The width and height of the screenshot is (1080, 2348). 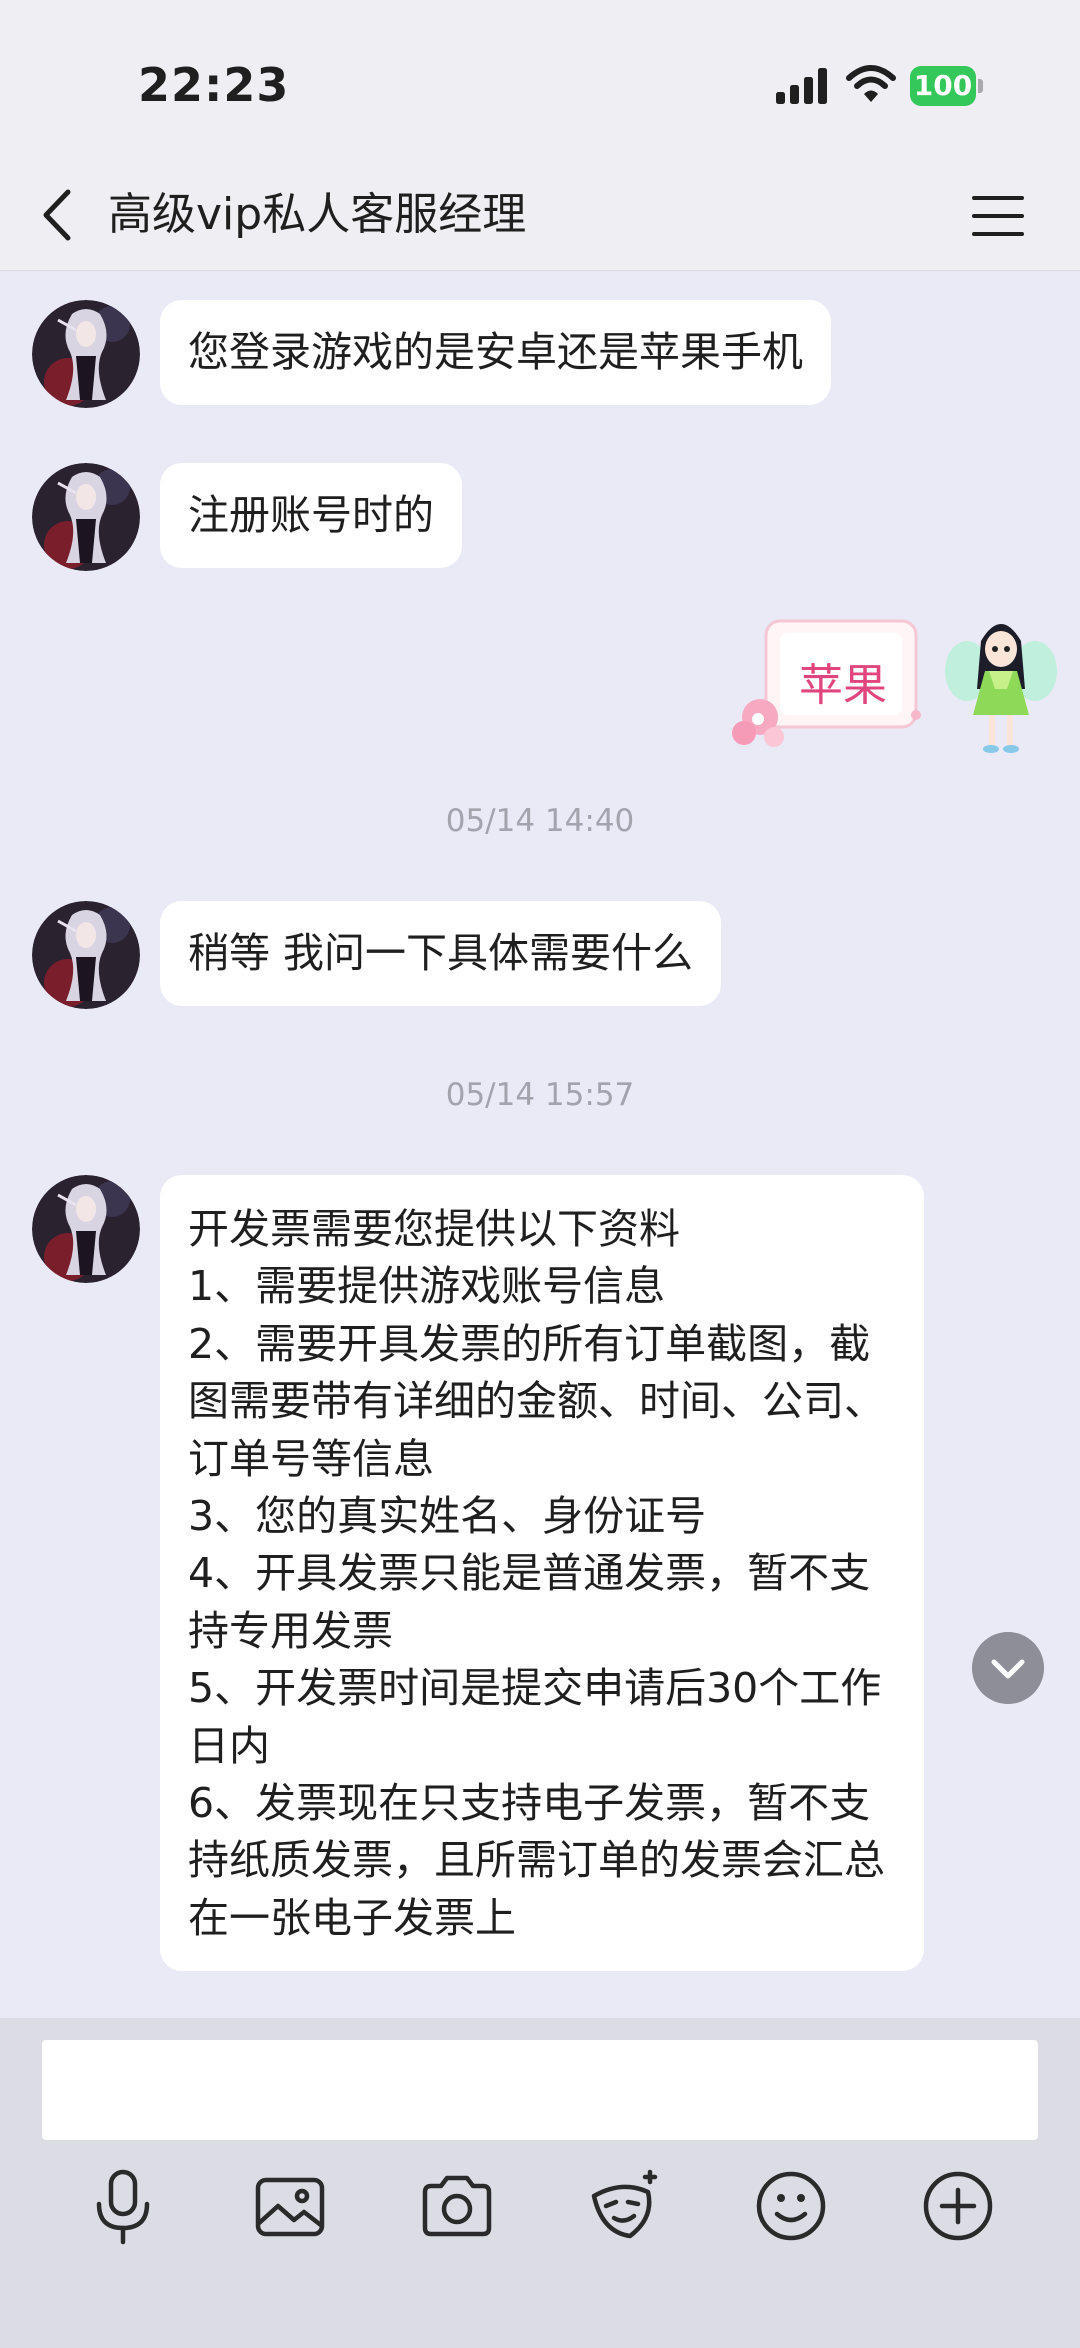 I want to click on input-panel, so click(x=540, y=2183).